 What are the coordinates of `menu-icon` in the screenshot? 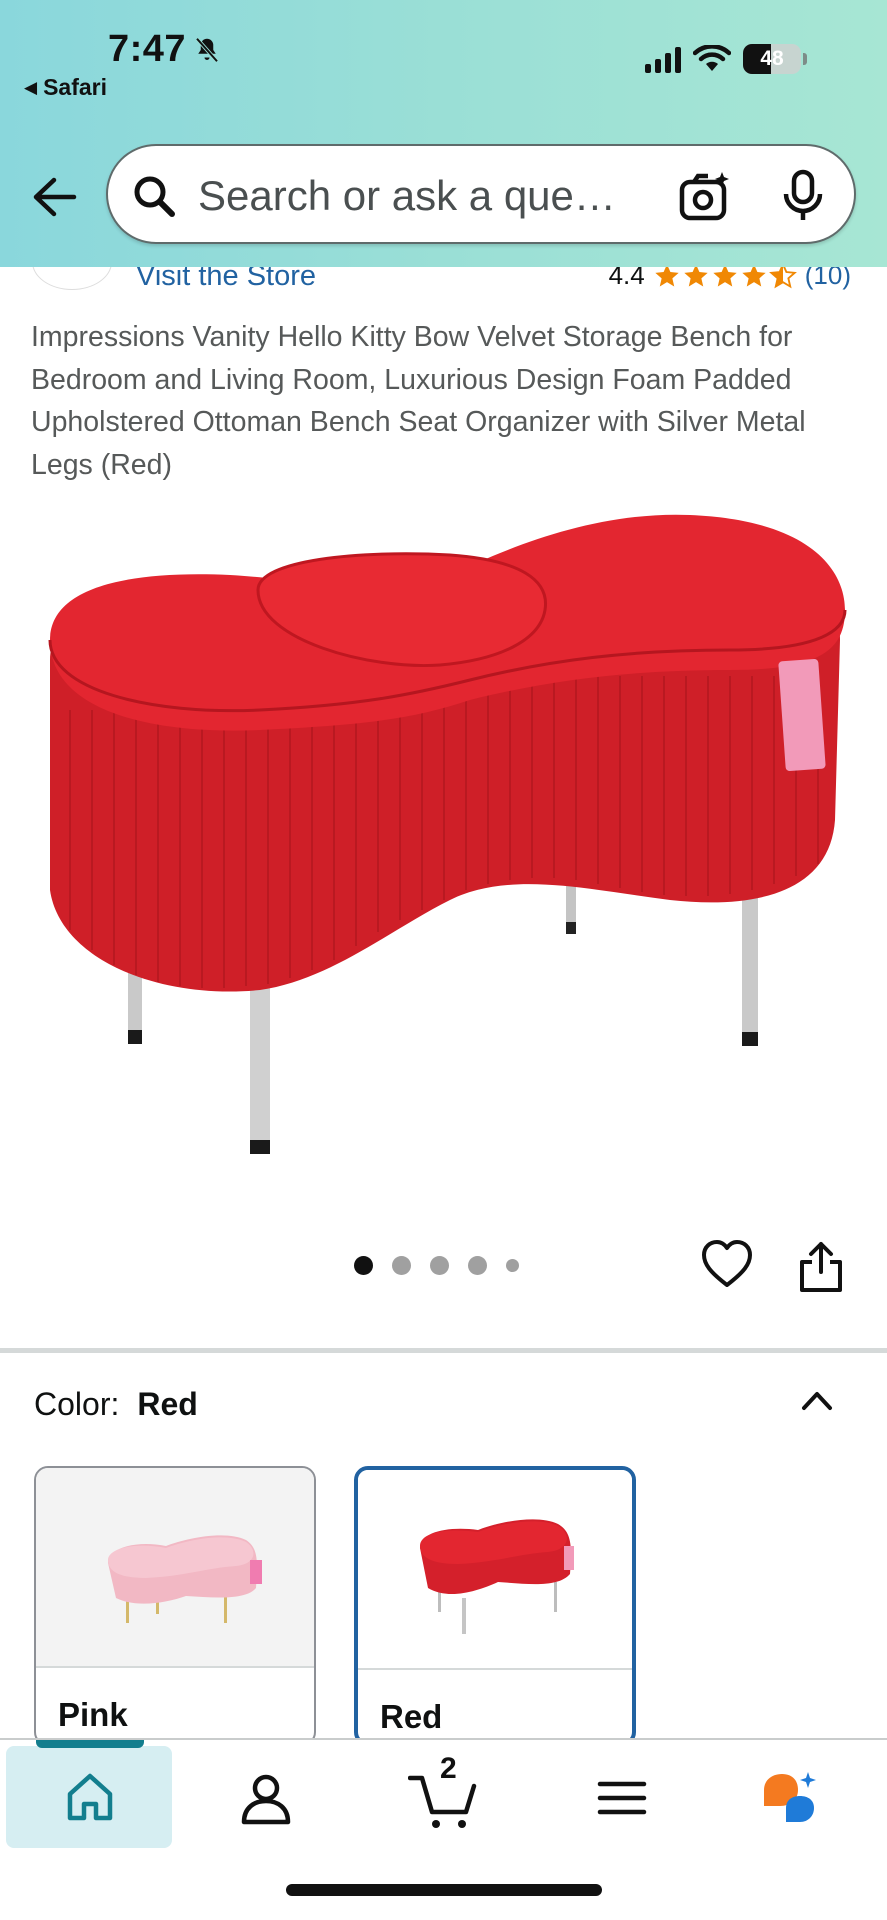 It's located at (622, 1798).